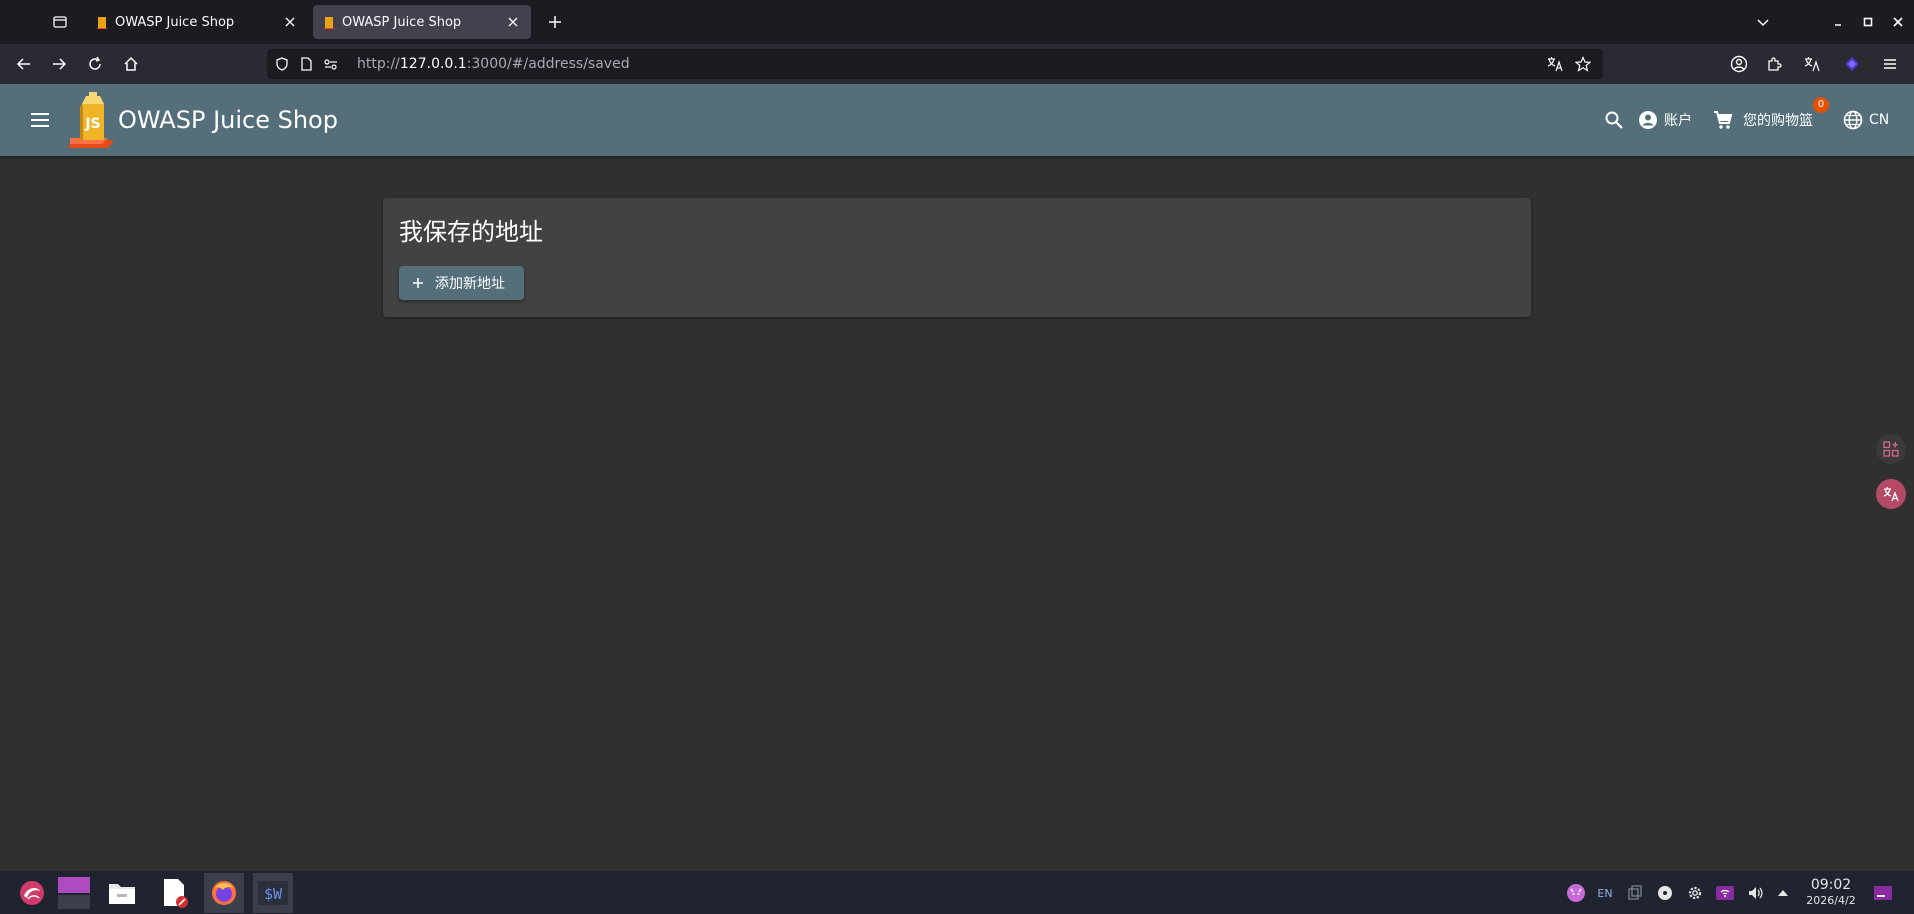  I want to click on show-desktop-button, so click(1883, 893).